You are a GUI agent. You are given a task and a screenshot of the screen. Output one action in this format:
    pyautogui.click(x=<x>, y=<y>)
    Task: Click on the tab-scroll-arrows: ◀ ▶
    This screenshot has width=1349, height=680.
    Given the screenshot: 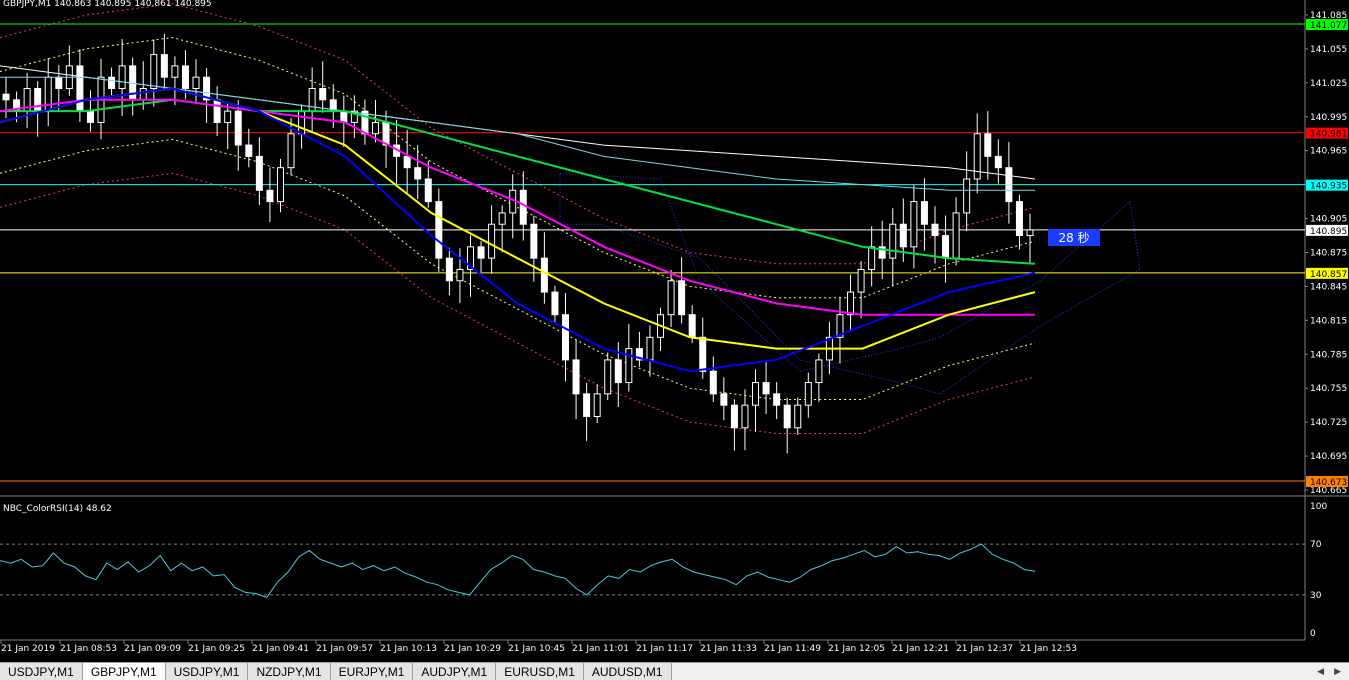 What is the action you would take?
    pyautogui.click(x=1329, y=671)
    